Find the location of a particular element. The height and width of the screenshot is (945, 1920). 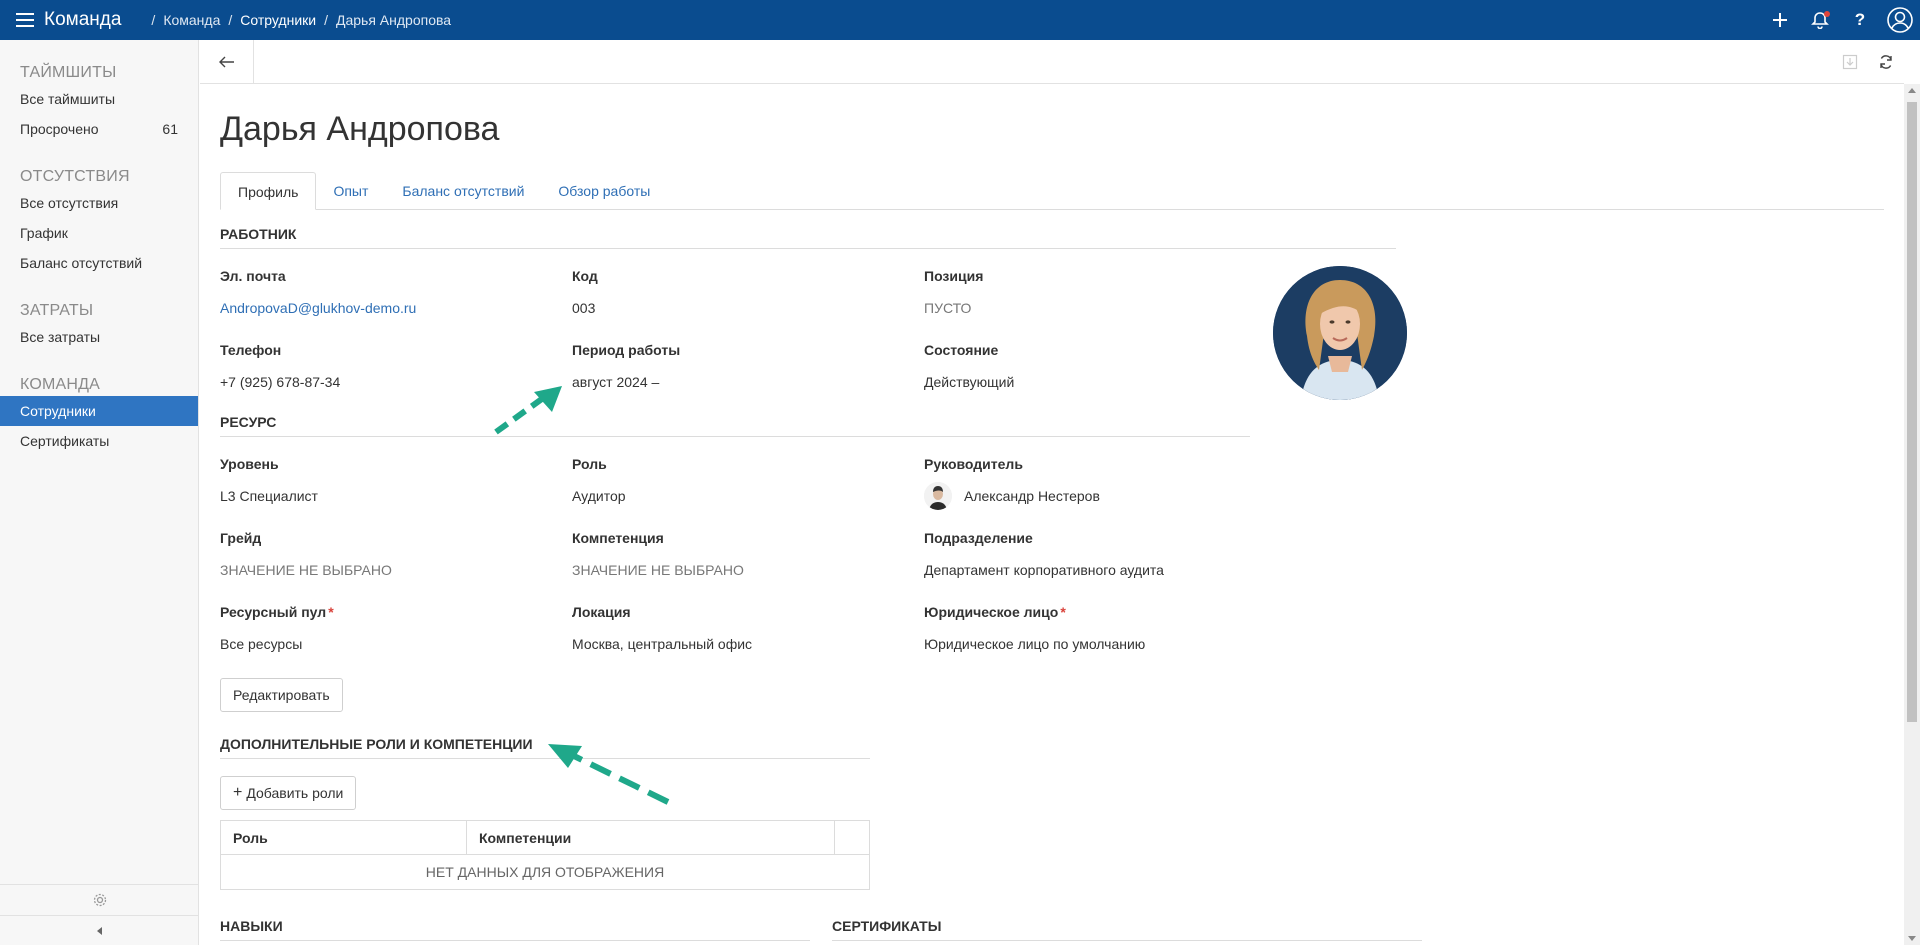

employee-photo is located at coordinates (1340, 333).